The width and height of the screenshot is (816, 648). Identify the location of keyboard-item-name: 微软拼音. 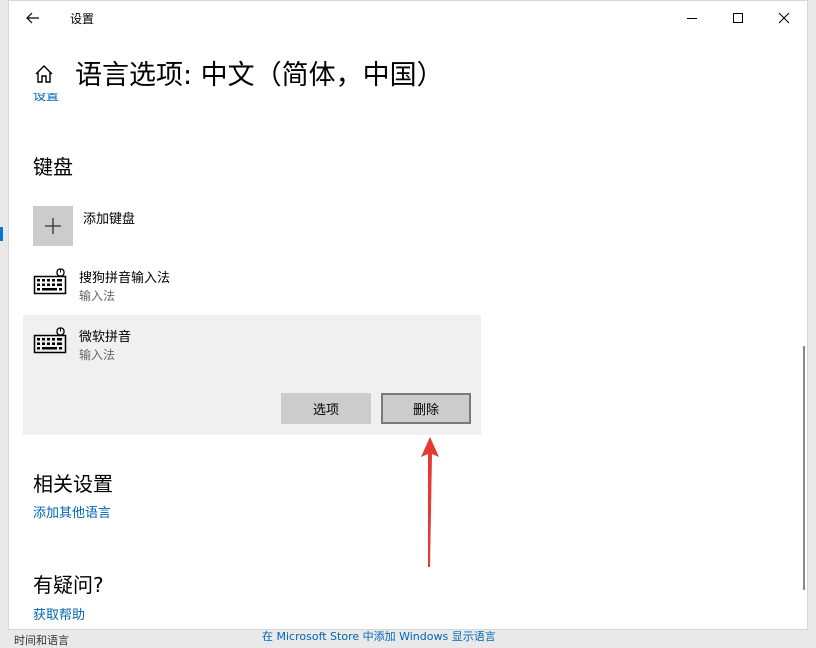
(105, 337).